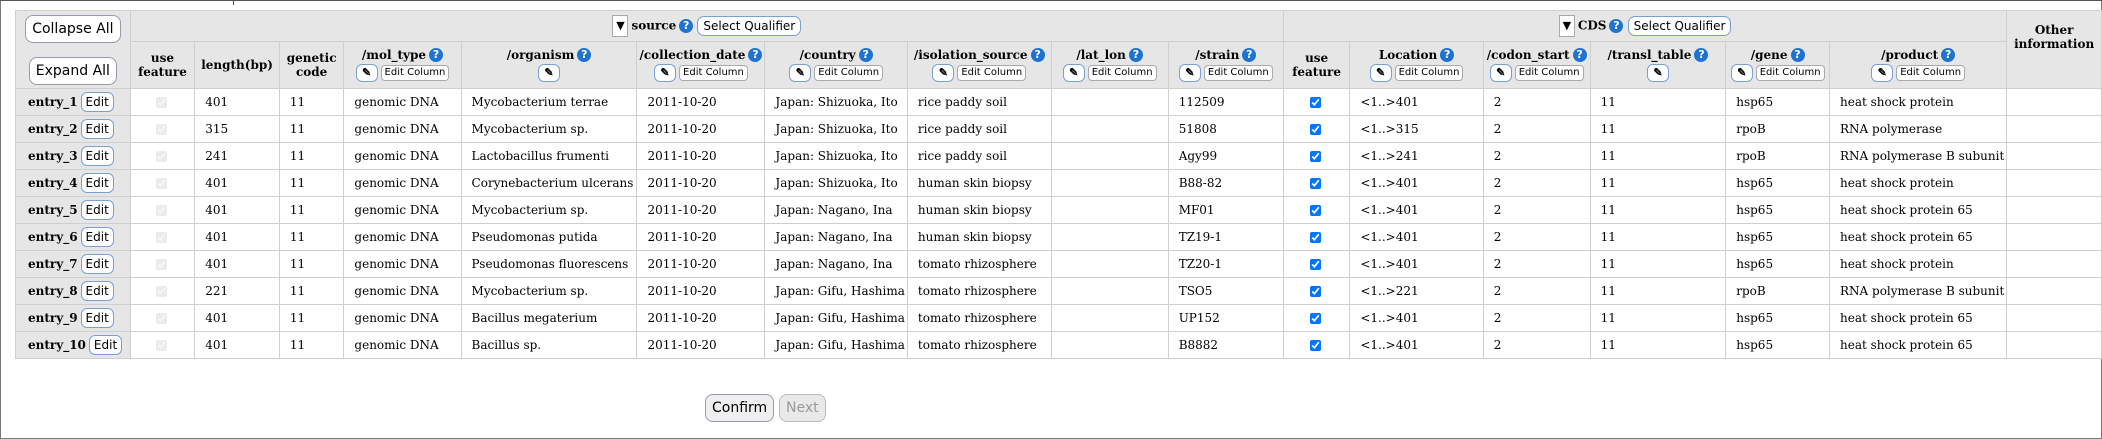 The image size is (2102, 439). Describe the element at coordinates (549, 156) in the screenshot. I see `organism-cell: Lactobacillus frumenti` at that location.